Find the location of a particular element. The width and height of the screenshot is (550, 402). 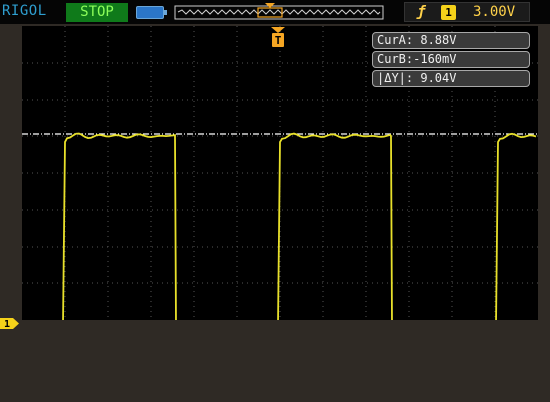

run-stop-status: STOP is located at coordinates (97, 12).